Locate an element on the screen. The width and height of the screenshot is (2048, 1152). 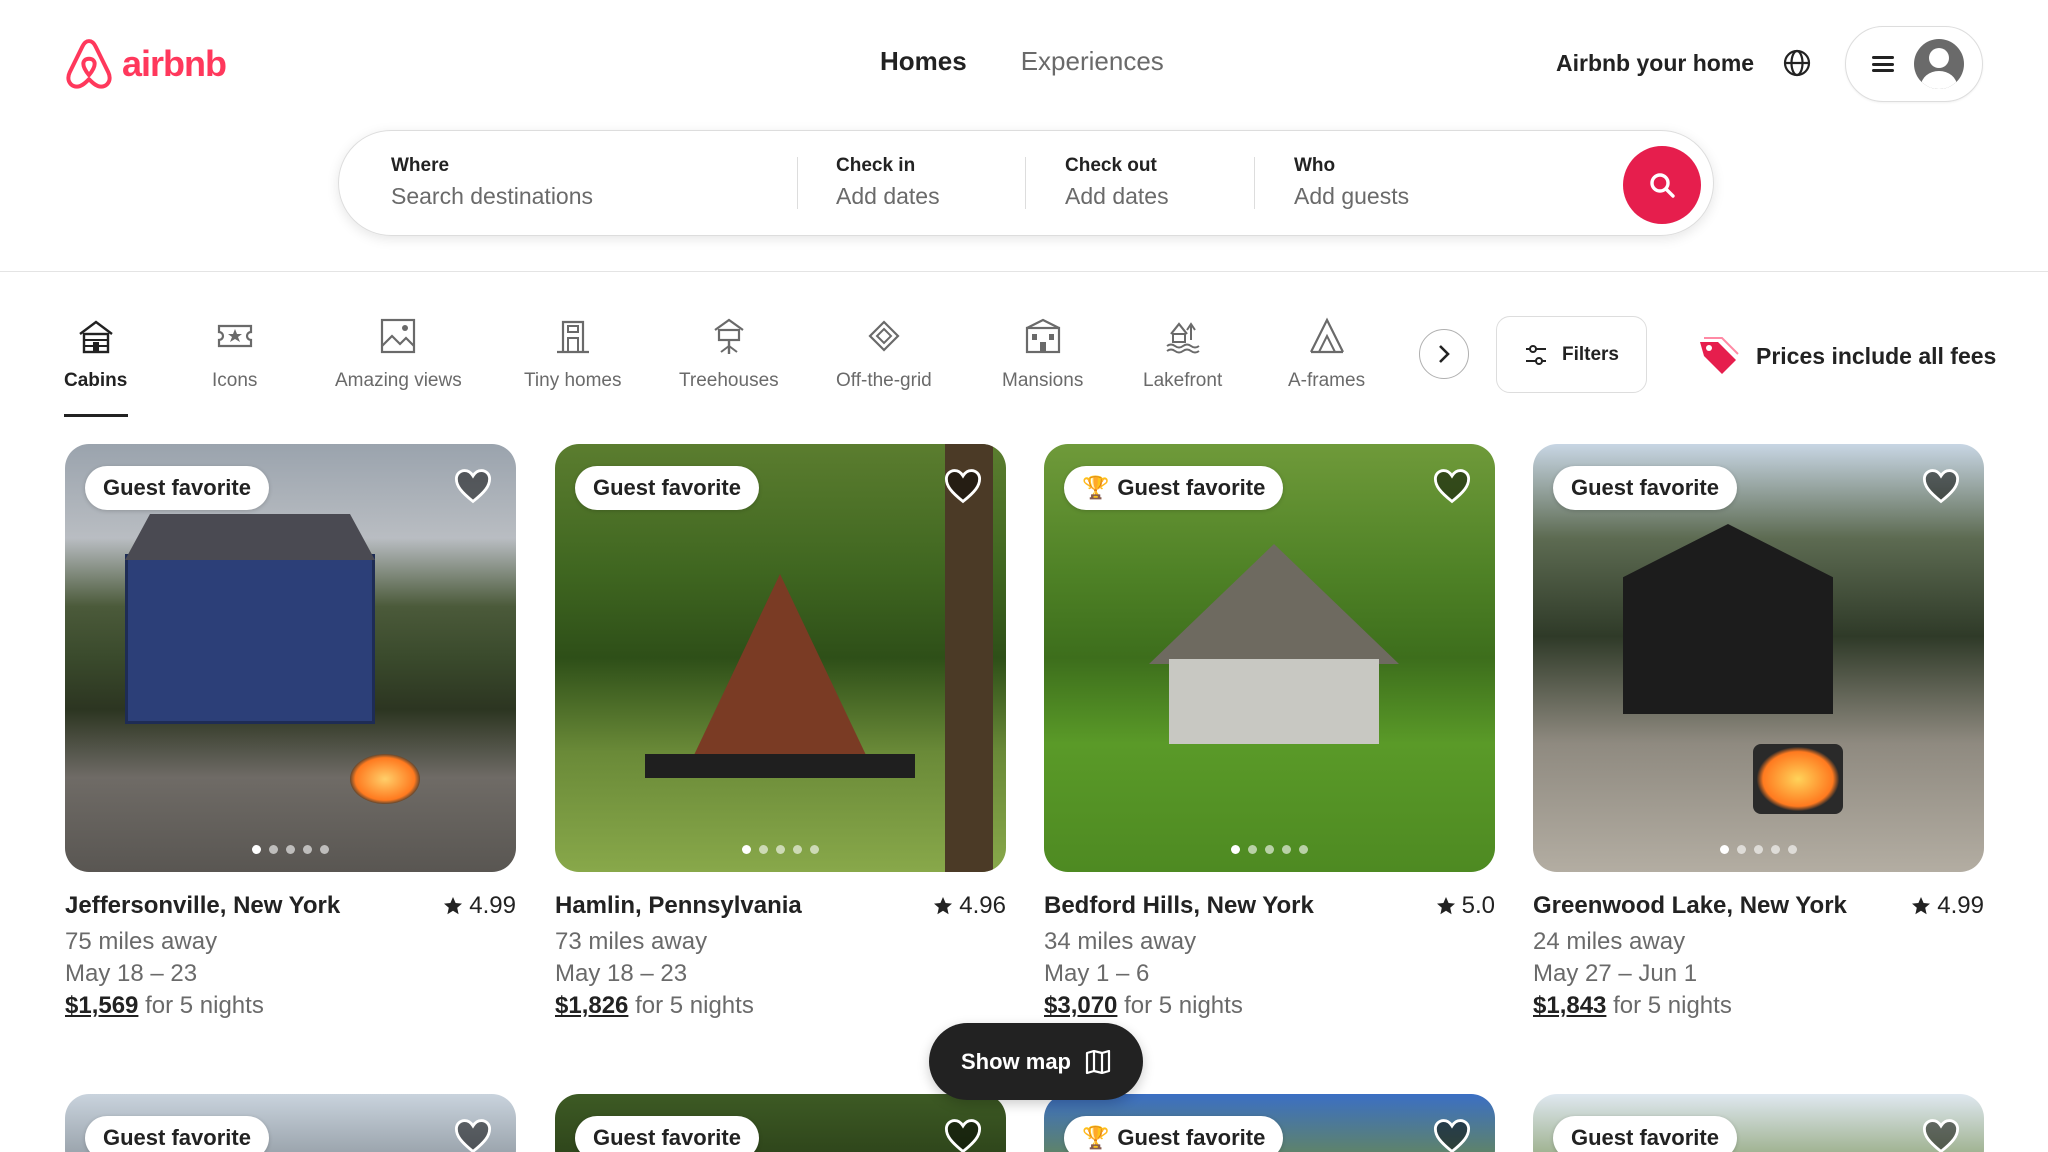
map-icon is located at coordinates (1098, 1061).